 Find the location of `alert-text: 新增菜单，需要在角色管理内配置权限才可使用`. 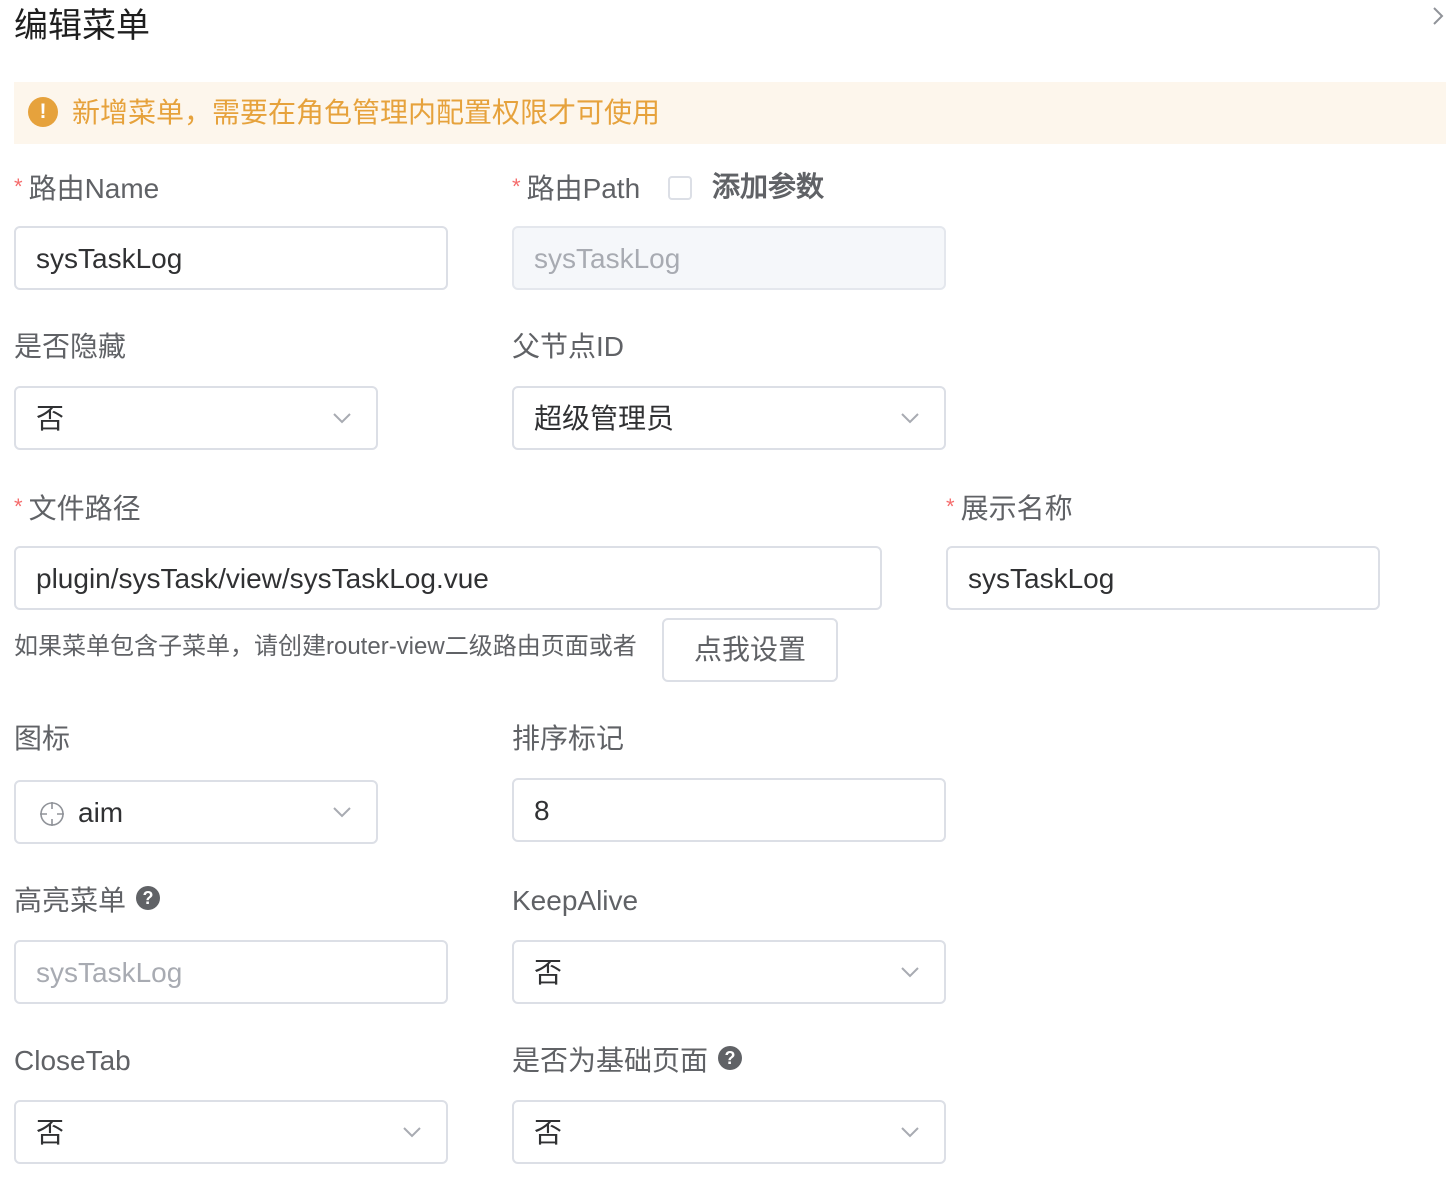

alert-text: 新增菜单，需要在角色管理内配置权限才可使用 is located at coordinates (366, 112).